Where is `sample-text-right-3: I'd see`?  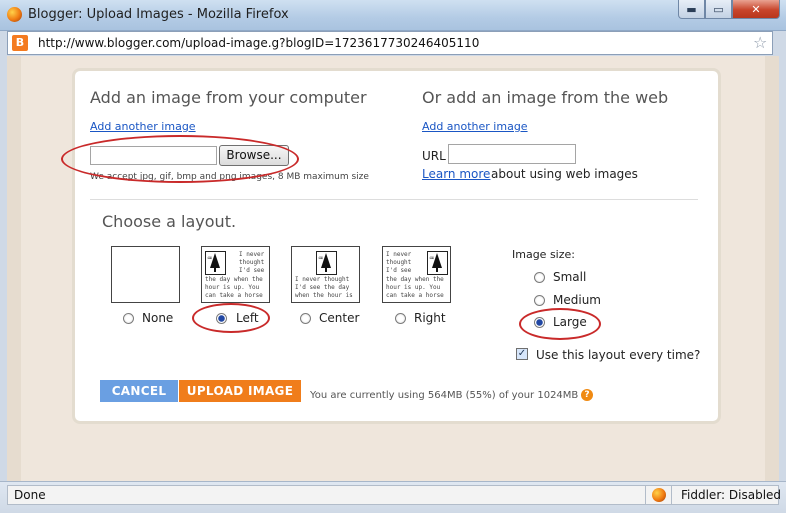
sample-text-right-3: I'd see is located at coordinates (399, 270).